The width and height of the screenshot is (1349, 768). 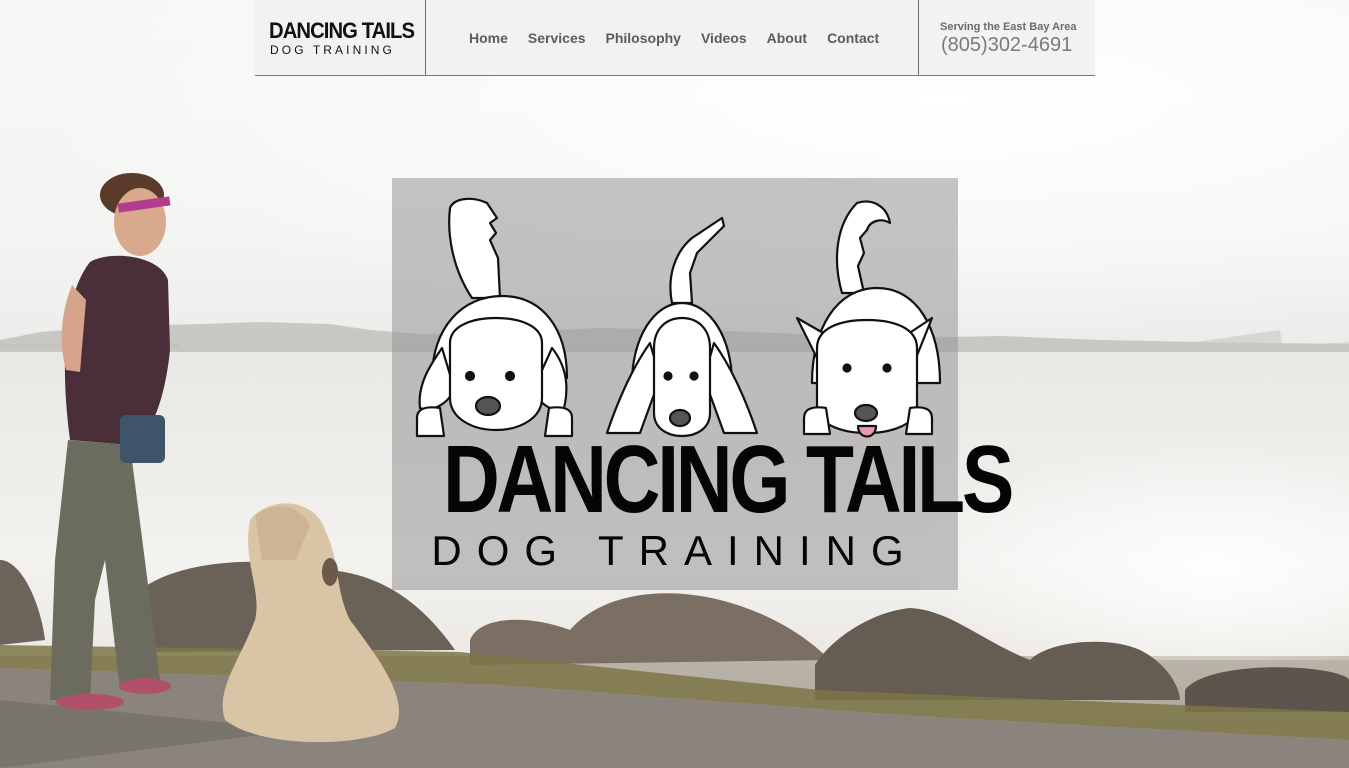 I want to click on nav-philosophy: Philosophy, so click(x=643, y=38).